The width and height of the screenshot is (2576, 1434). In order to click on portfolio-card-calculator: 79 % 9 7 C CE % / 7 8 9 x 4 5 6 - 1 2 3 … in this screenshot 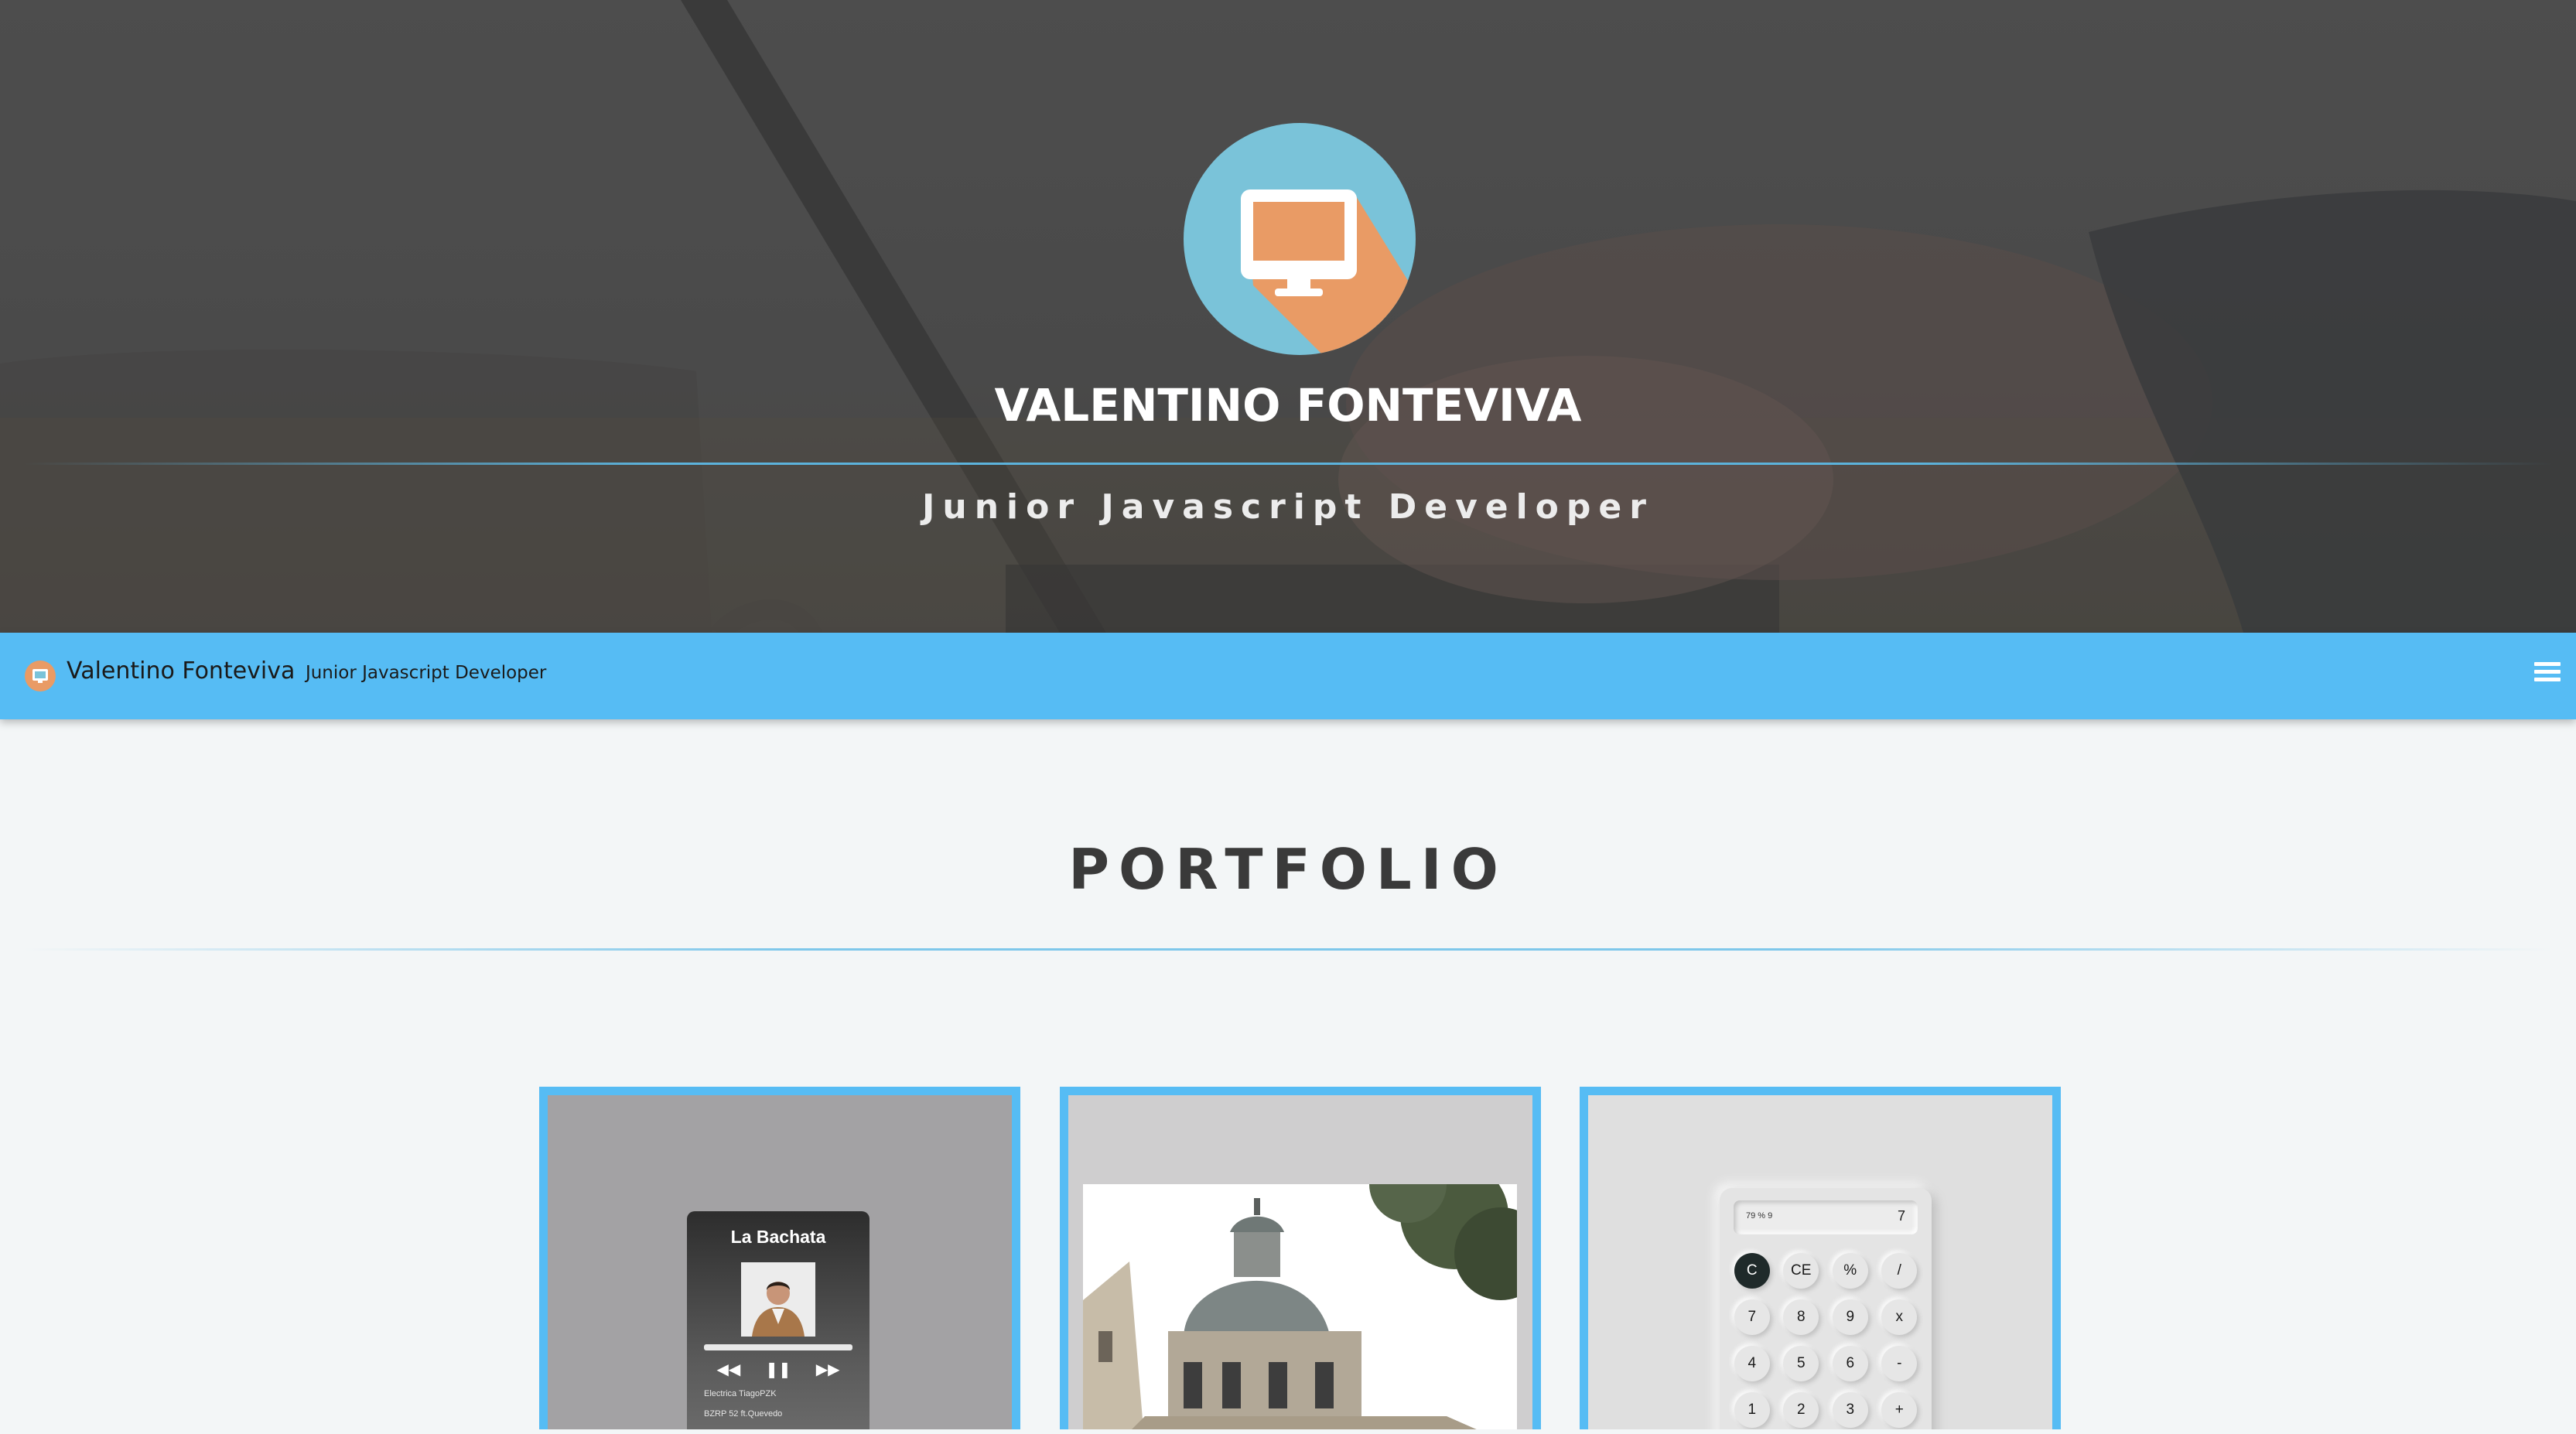, I will do `click(1820, 1260)`.